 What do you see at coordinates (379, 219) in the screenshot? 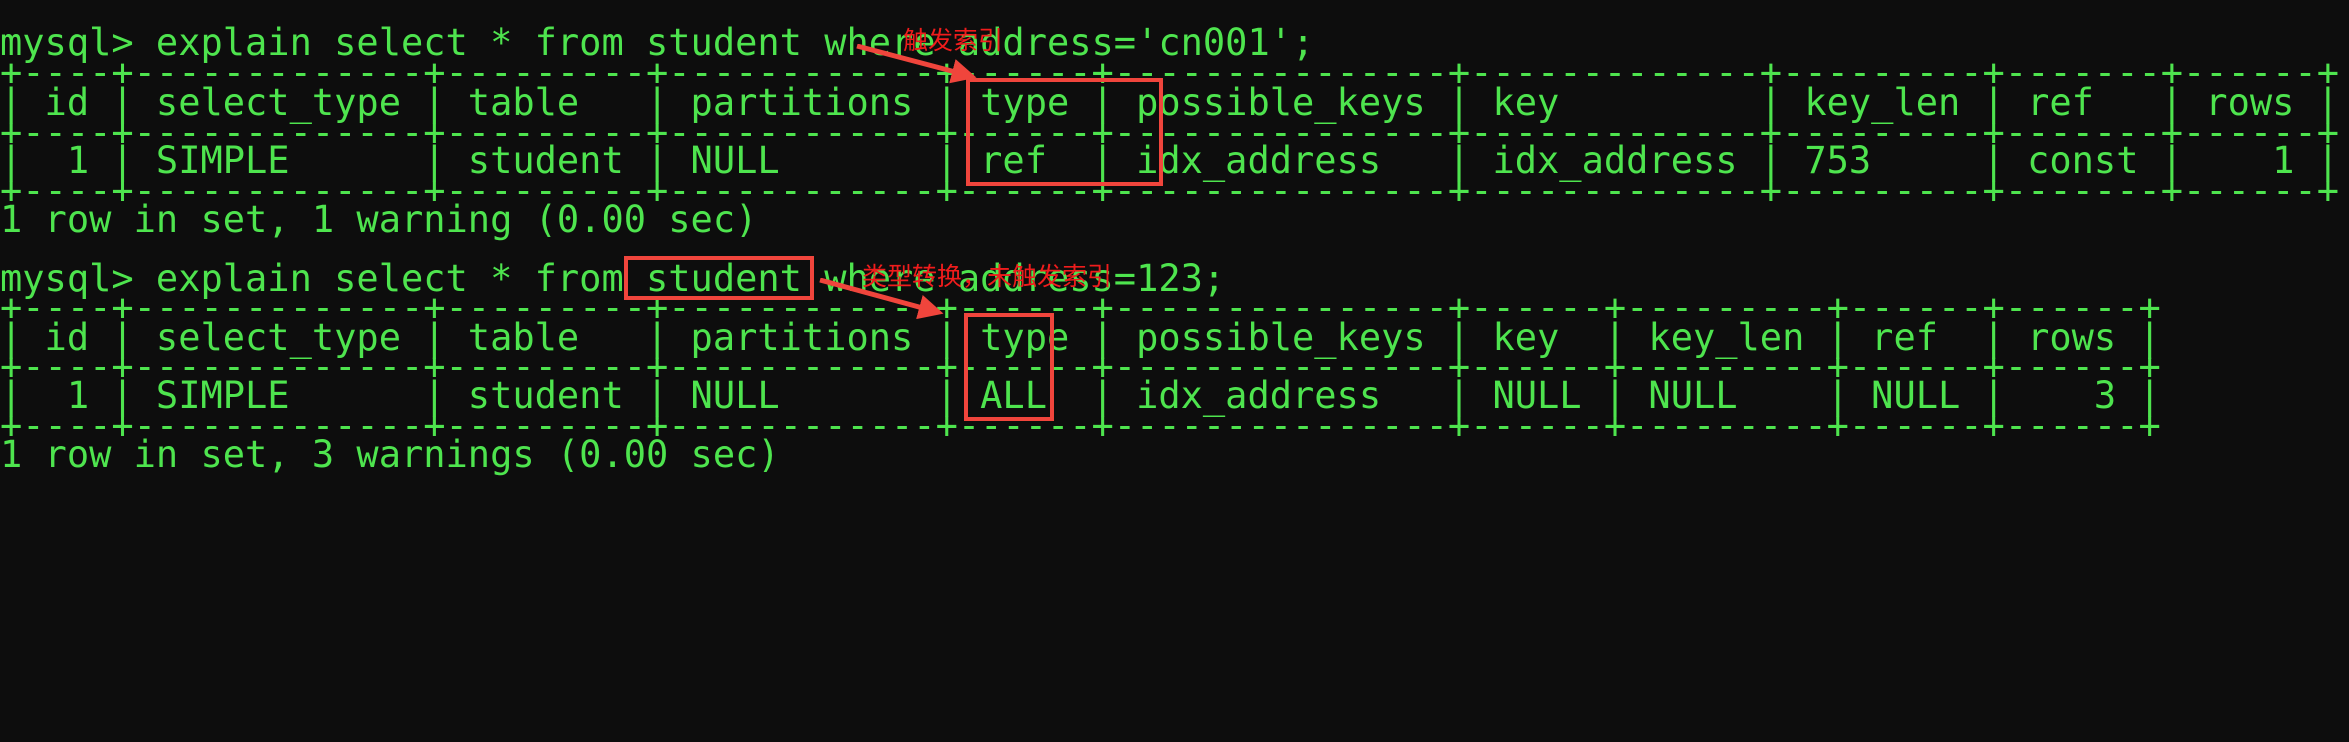
I see `status-line-1: 1 row in set, 1 warning (0.00 sec)` at bounding box center [379, 219].